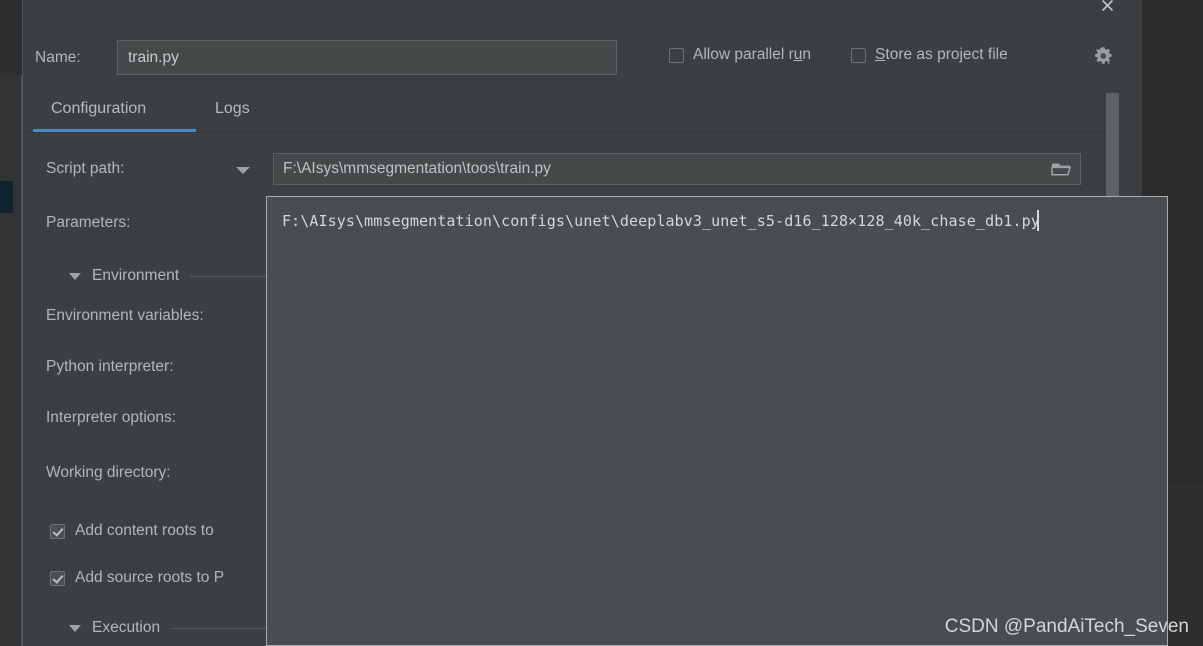  I want to click on parameters-label: Parameters:, so click(88, 222).